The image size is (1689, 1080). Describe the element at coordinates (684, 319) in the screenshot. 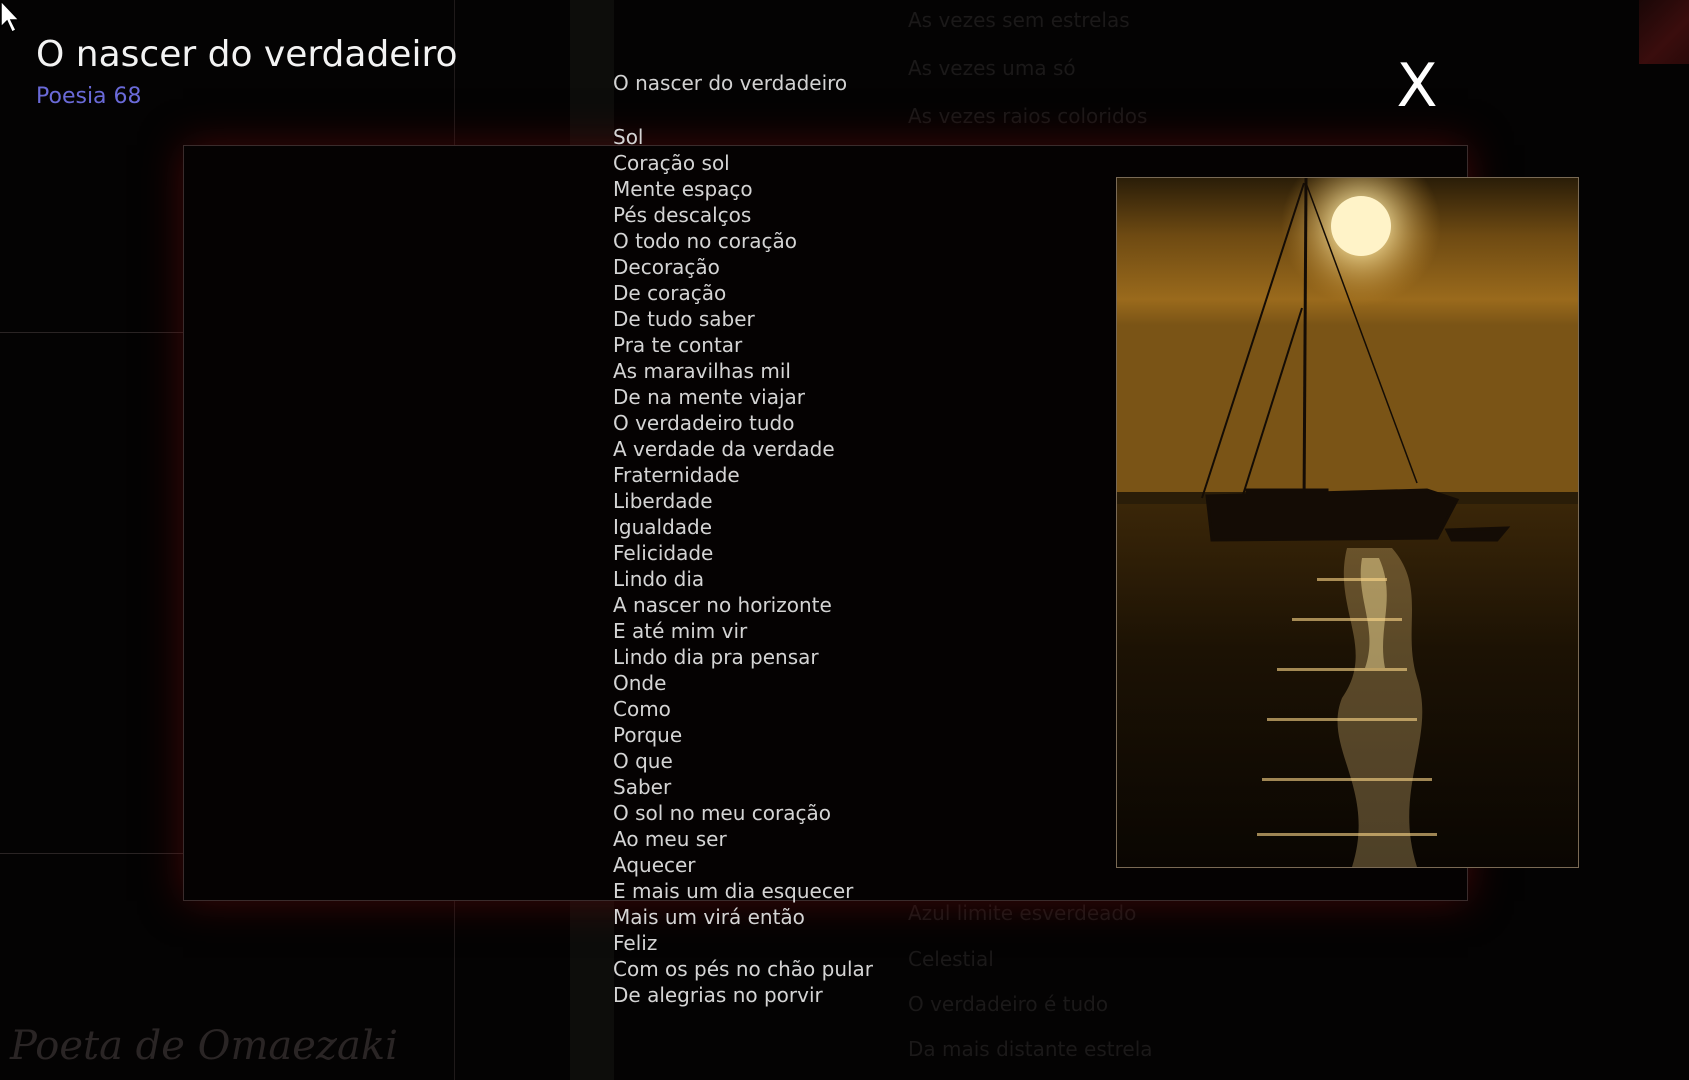

I see `poem-line: De tudo saber` at that location.